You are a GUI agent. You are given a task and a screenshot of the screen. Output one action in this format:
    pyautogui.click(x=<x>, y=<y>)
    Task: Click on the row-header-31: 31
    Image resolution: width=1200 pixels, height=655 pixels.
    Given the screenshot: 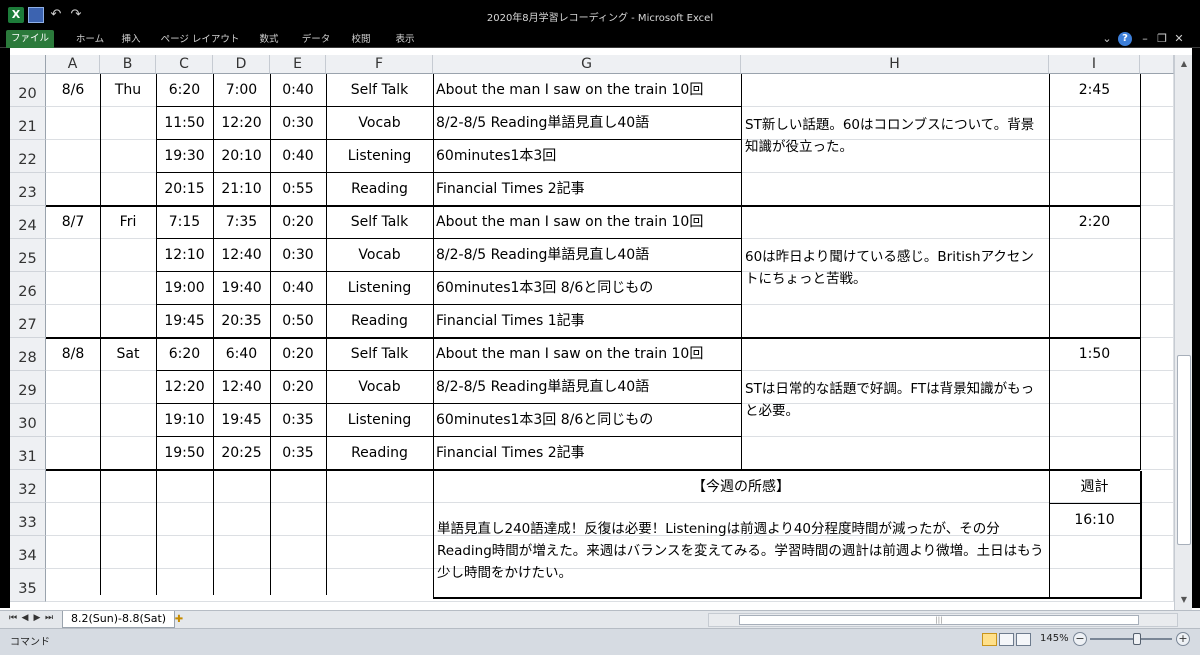 What is the action you would take?
    pyautogui.click(x=28, y=453)
    